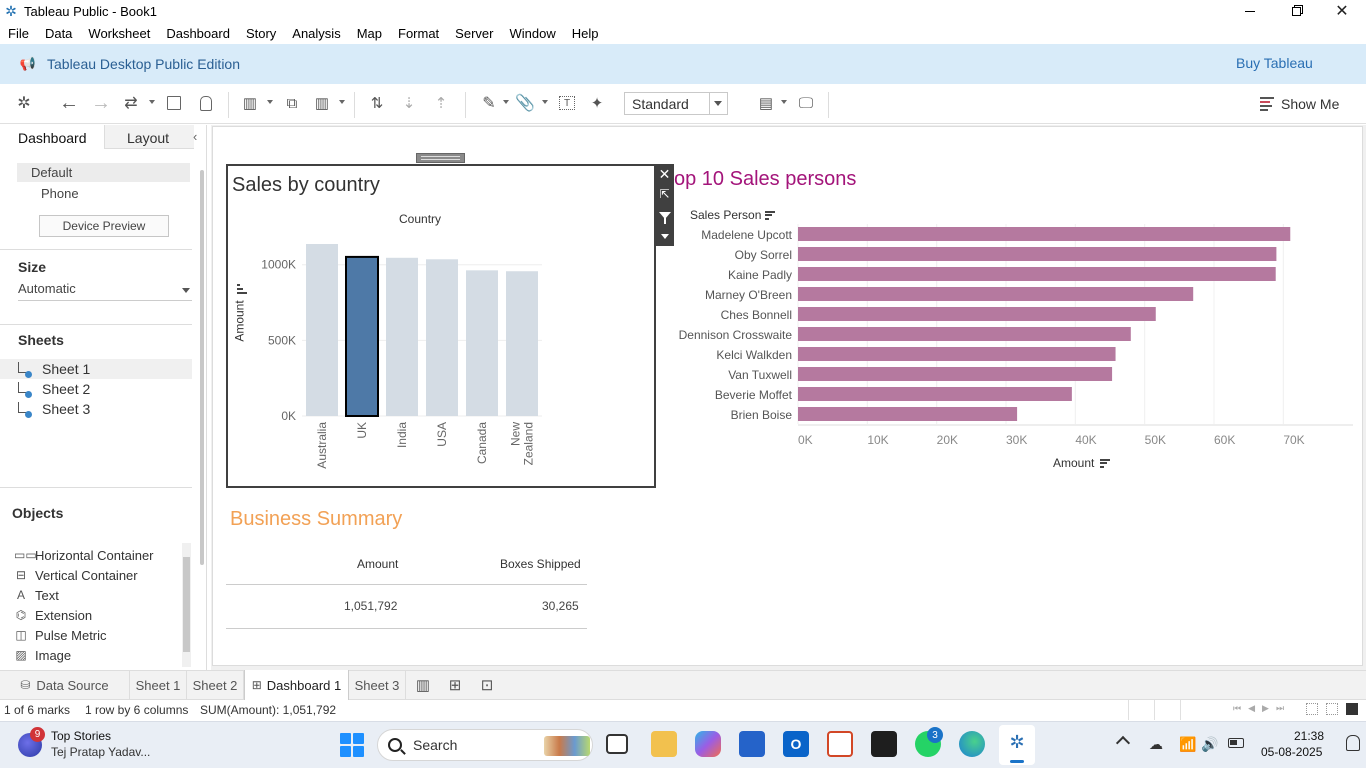 The width and height of the screenshot is (1366, 768). Describe the element at coordinates (54, 369) in the screenshot. I see `sheet-item-1: Sheet 1` at that location.